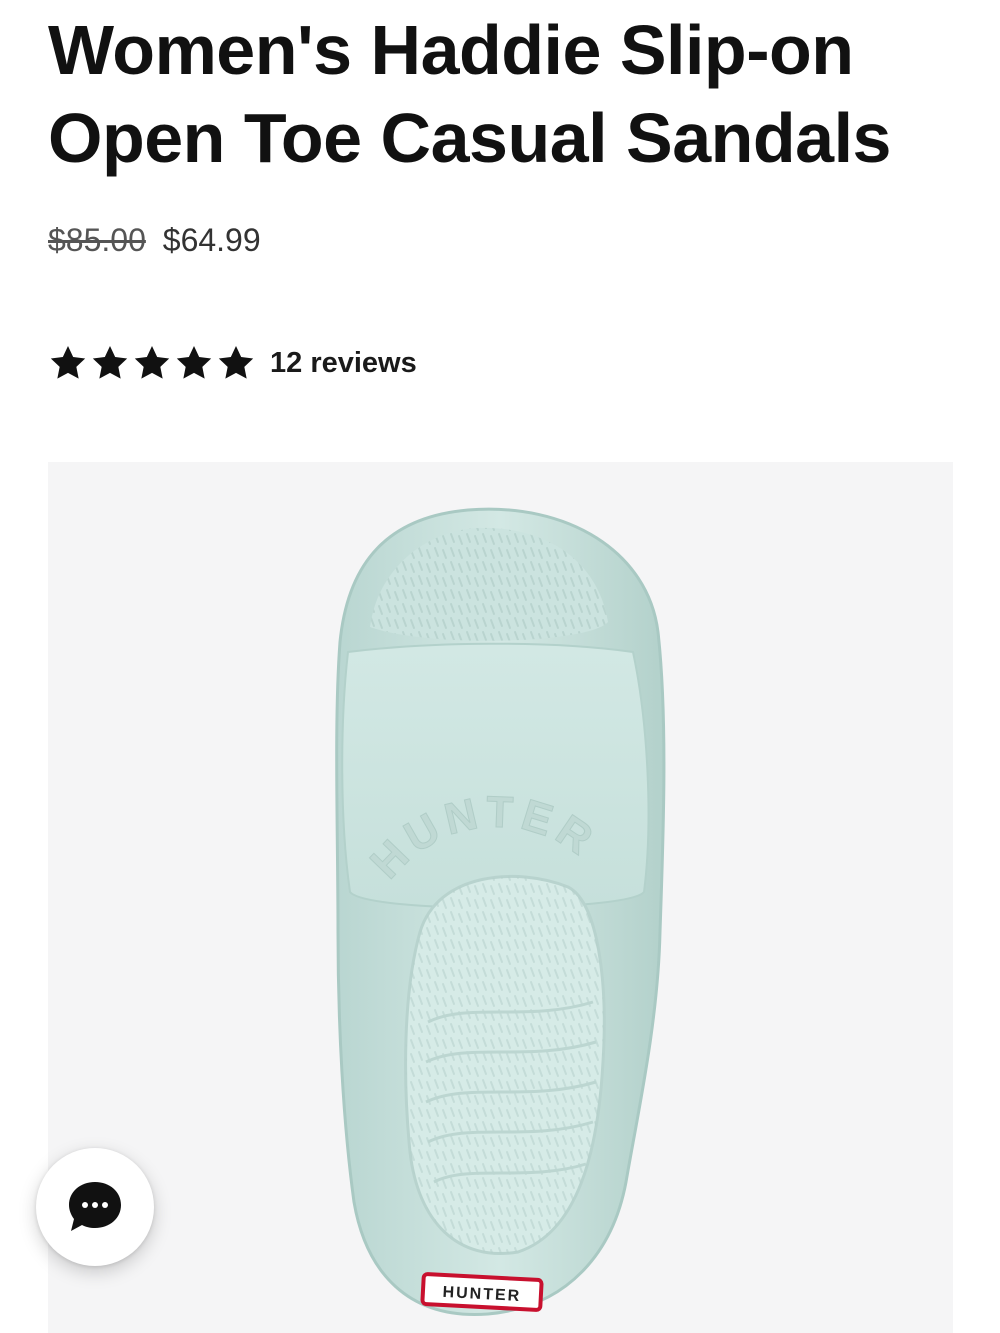 The image size is (1000, 1333). I want to click on rating-row: 12 reviews, so click(232, 363).